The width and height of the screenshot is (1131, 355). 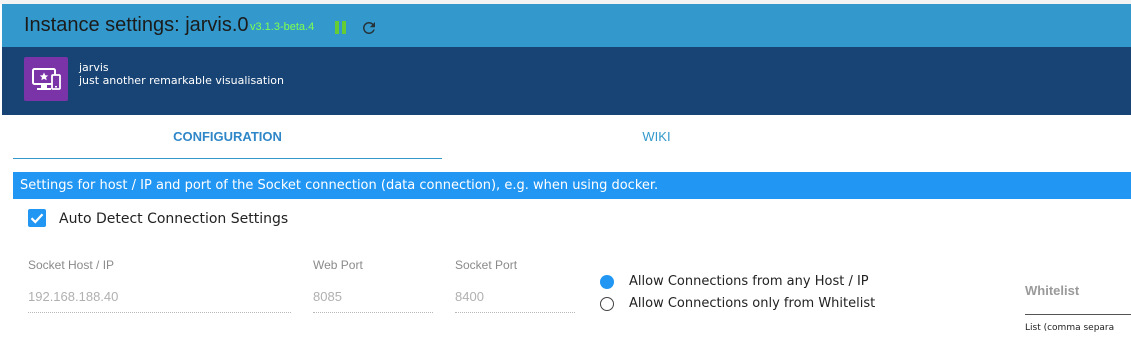 I want to click on radio-allow-whitelist-label: Allow Connections only from Whitelist, so click(x=752, y=303).